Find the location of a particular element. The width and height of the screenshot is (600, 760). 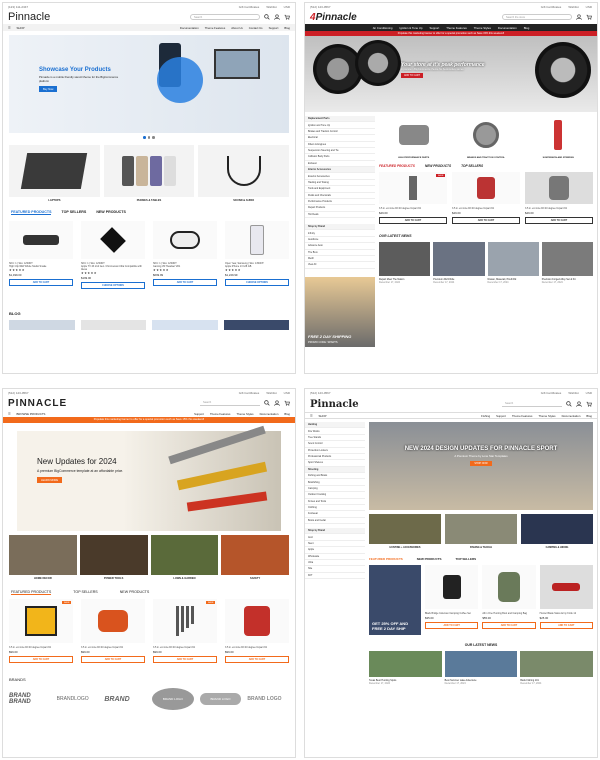

brand-logo: BRAND is located at coordinates (125, 699).